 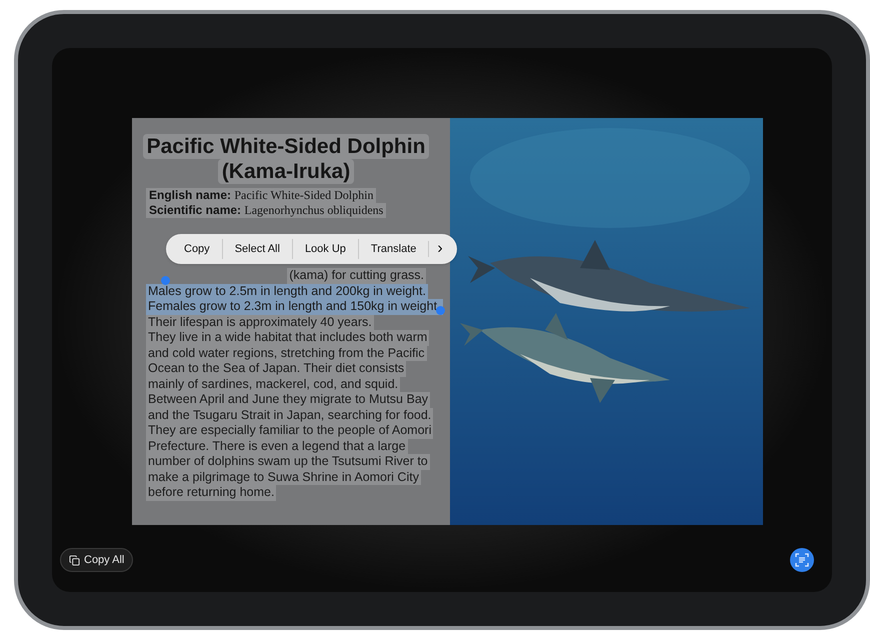 What do you see at coordinates (286, 171) in the screenshot?
I see `poster-title: (Kama-Iruka)` at bounding box center [286, 171].